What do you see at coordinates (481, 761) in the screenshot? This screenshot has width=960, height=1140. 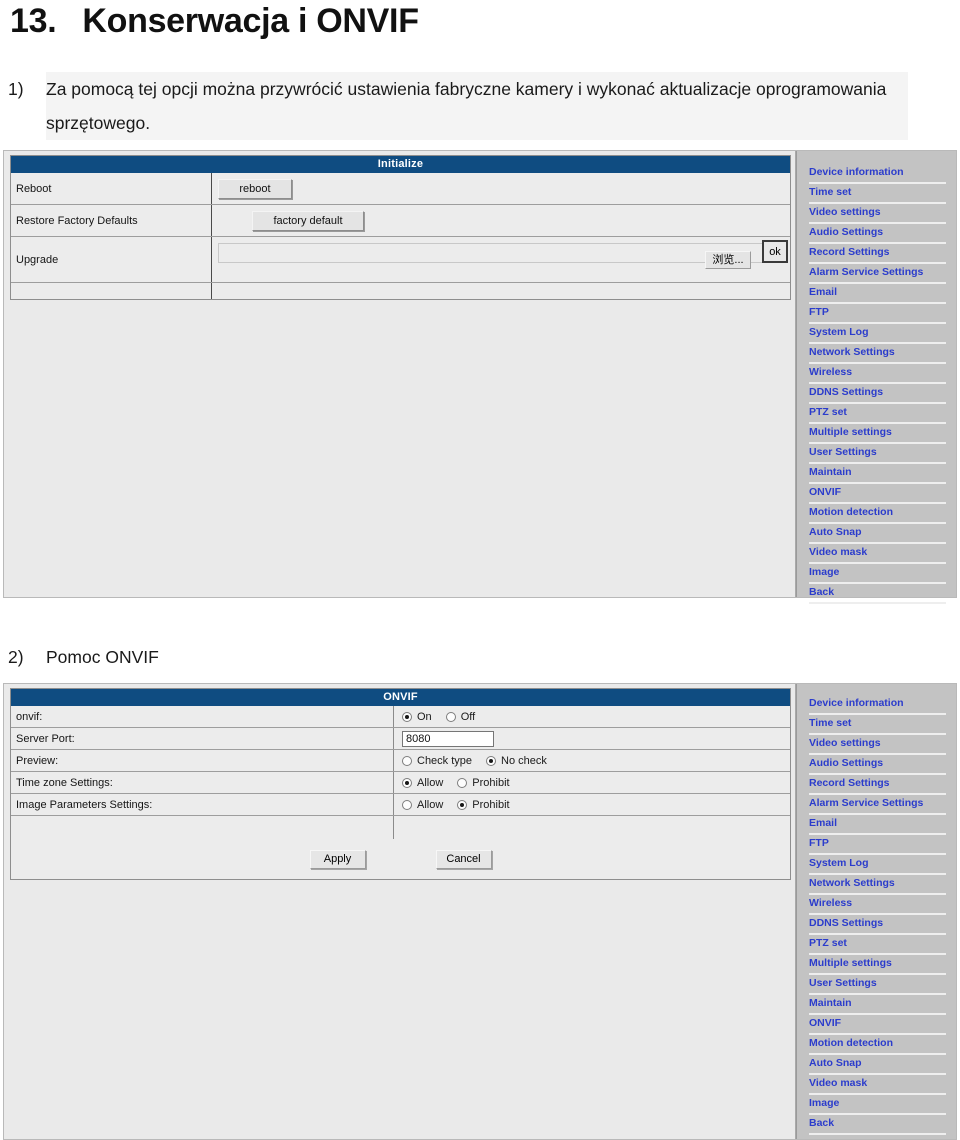 I see `preview-radio-group: Check type No check` at bounding box center [481, 761].